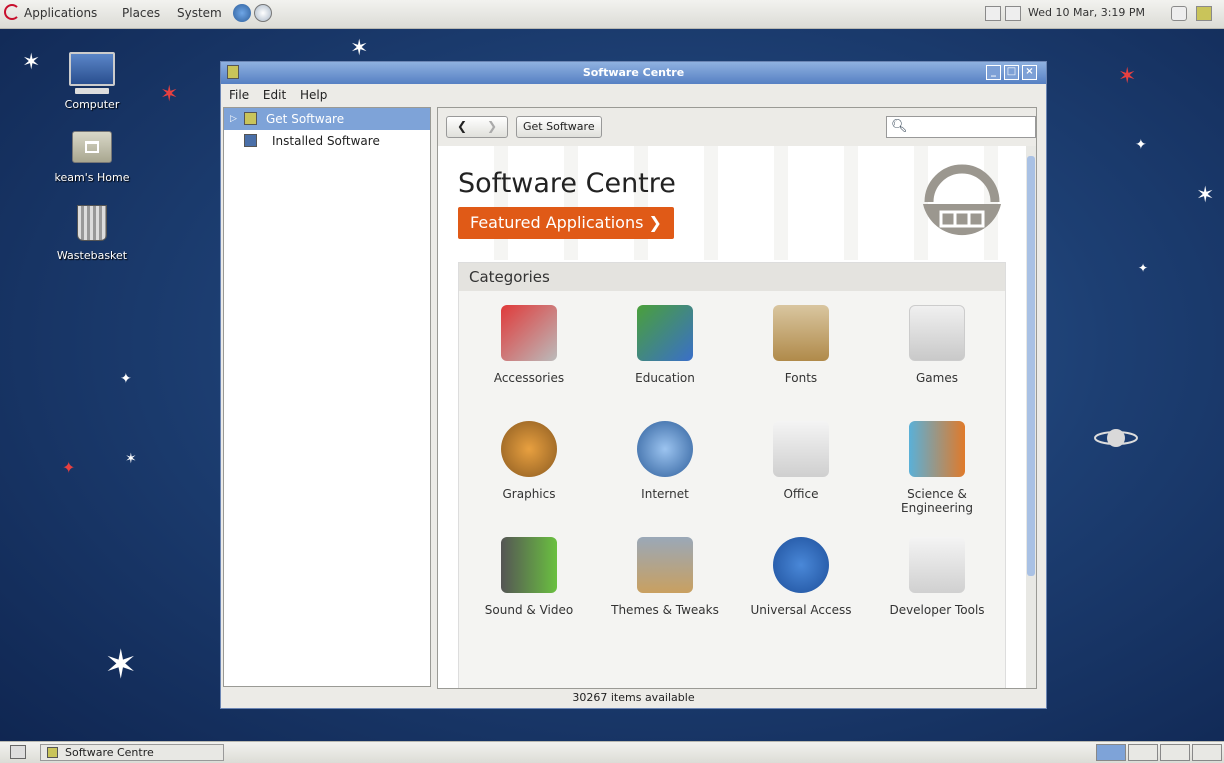 The width and height of the screenshot is (1224, 763). I want to click on featured-applications-button: Featured Applications ❯, so click(566, 223).